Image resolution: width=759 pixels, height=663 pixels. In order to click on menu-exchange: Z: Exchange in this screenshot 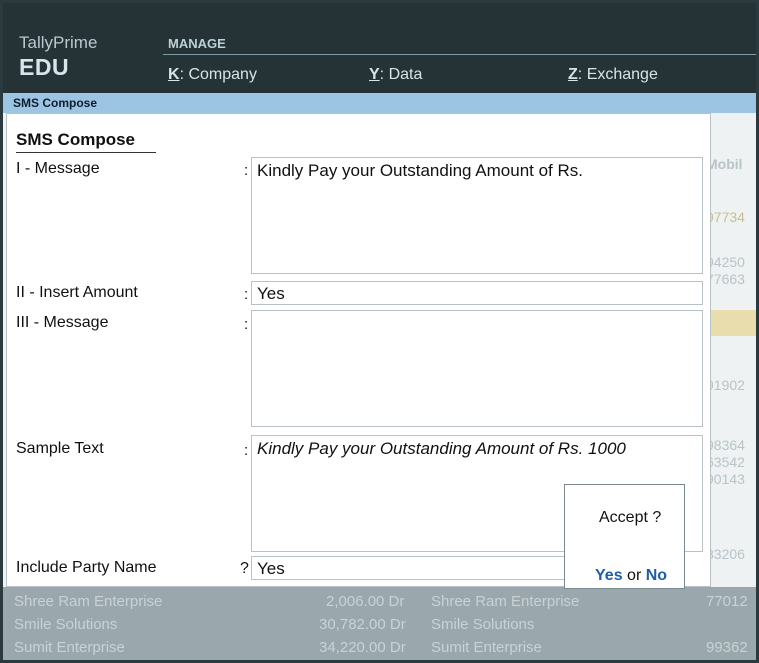, I will do `click(613, 75)`.